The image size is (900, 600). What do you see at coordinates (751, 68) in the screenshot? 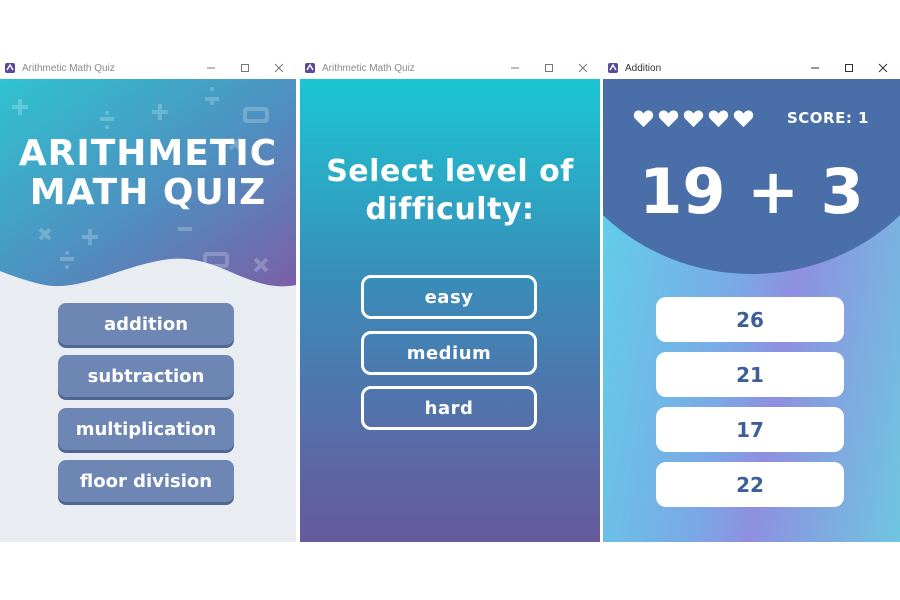
I see `title-bar: Addition` at bounding box center [751, 68].